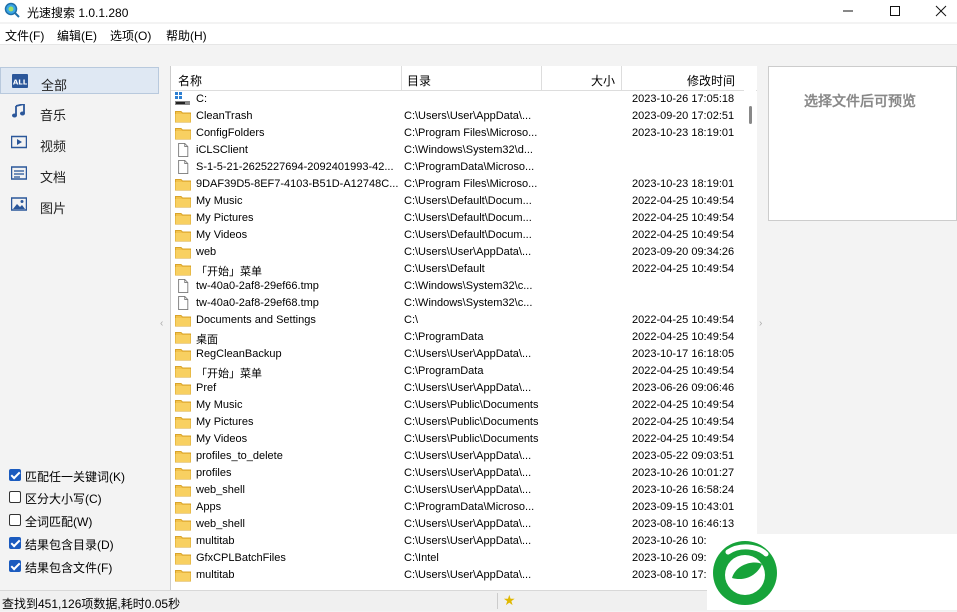 This screenshot has width=957, height=612. What do you see at coordinates (683, 524) in the screenshot?
I see `row-modified-time: 2023-08-10 16:46:13` at bounding box center [683, 524].